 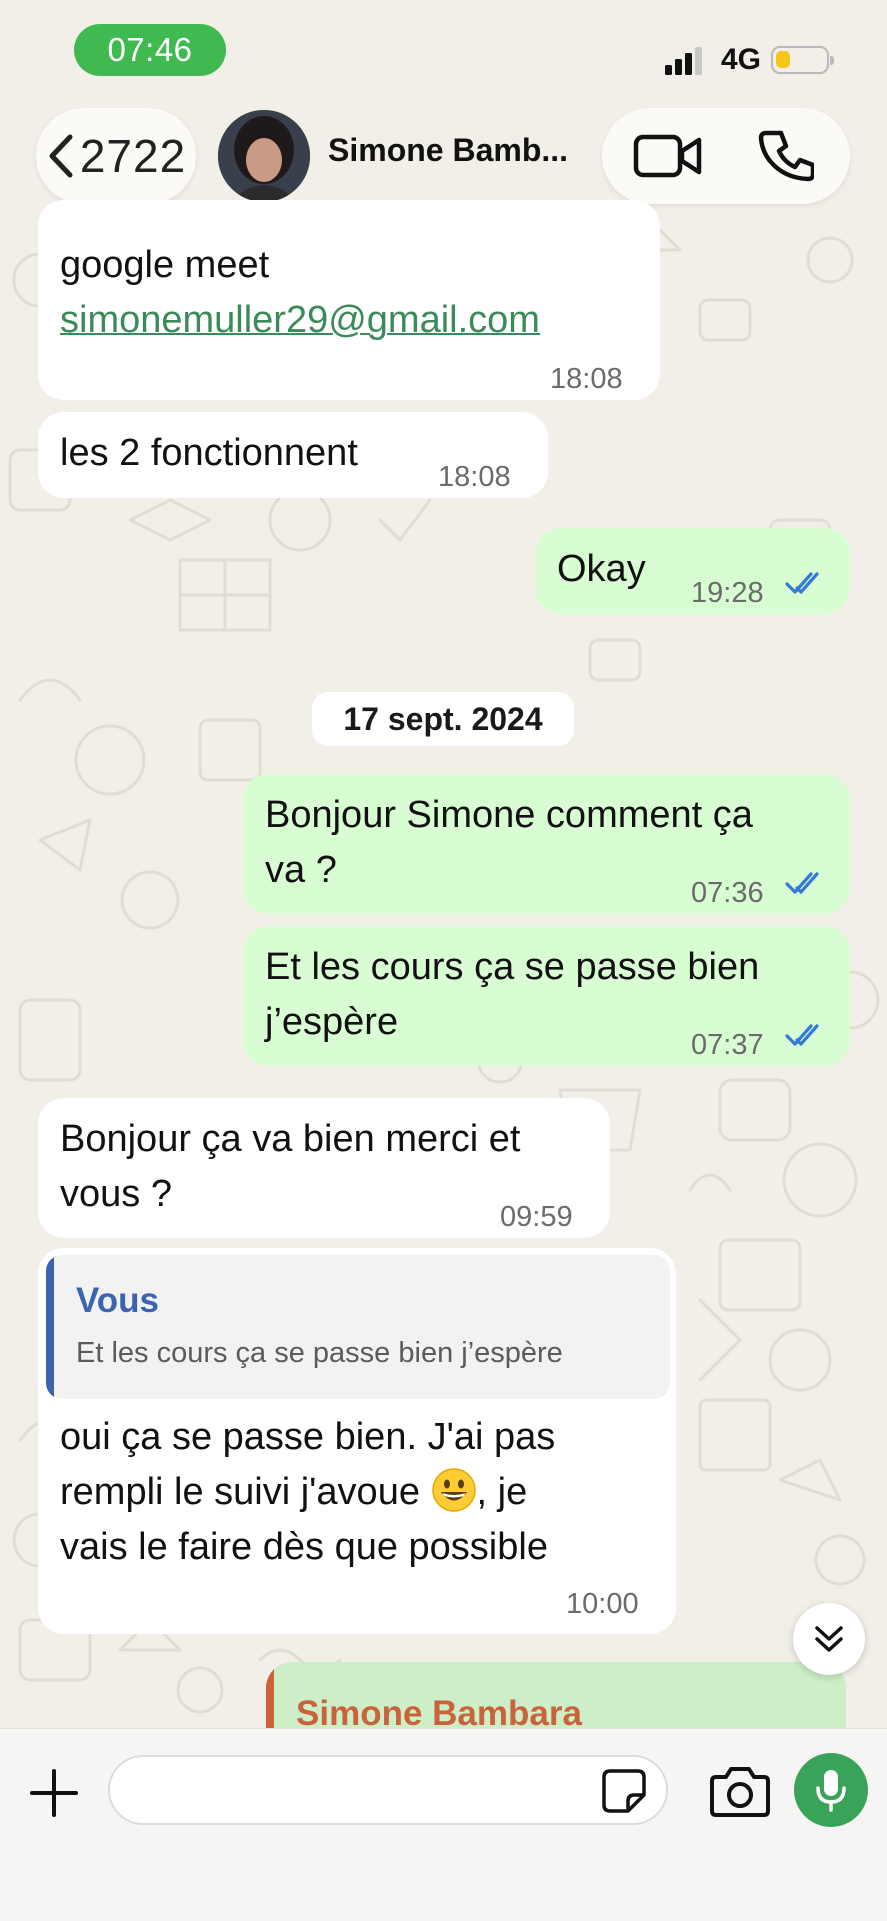 What do you see at coordinates (150, 50) in the screenshot?
I see `status-time: 07:46` at bounding box center [150, 50].